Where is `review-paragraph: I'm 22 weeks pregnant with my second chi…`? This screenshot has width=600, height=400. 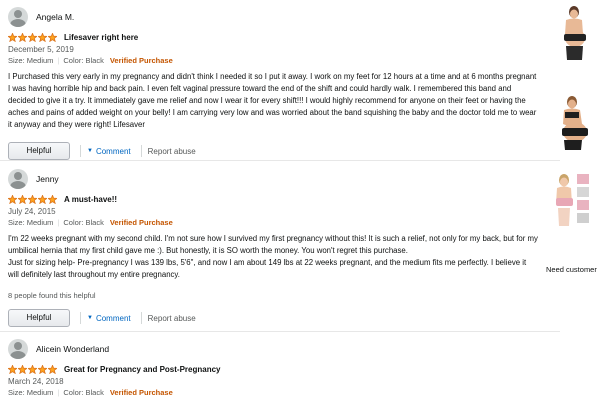 review-paragraph: I'm 22 weeks pregnant with my second chi… is located at coordinates (273, 244).